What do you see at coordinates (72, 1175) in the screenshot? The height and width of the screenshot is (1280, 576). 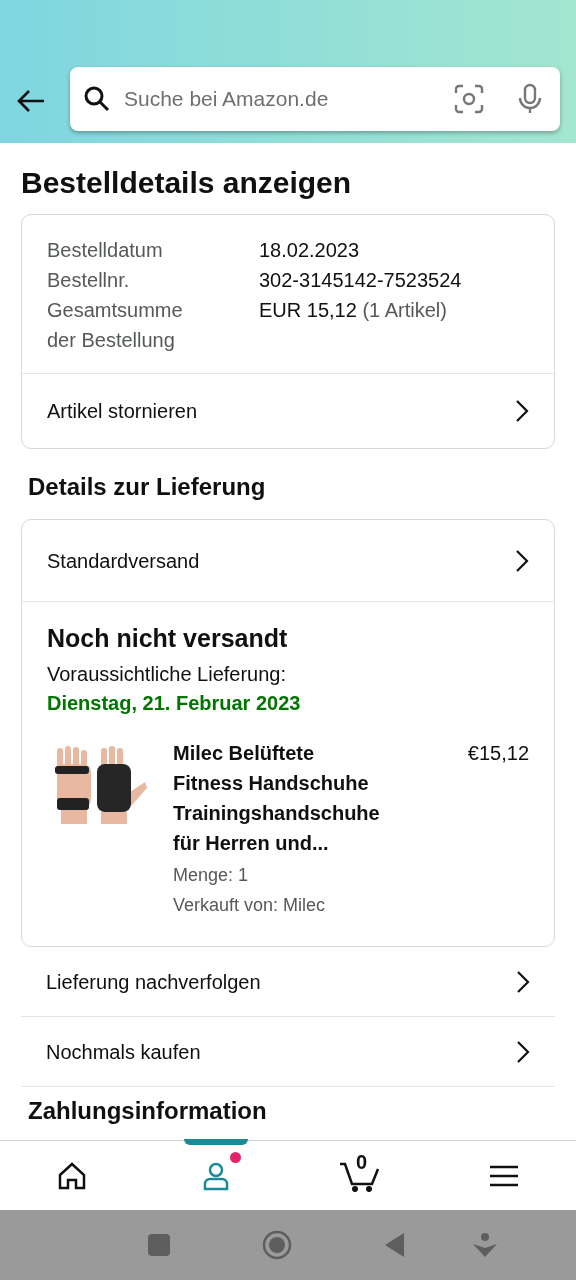 I see `home-icon` at bounding box center [72, 1175].